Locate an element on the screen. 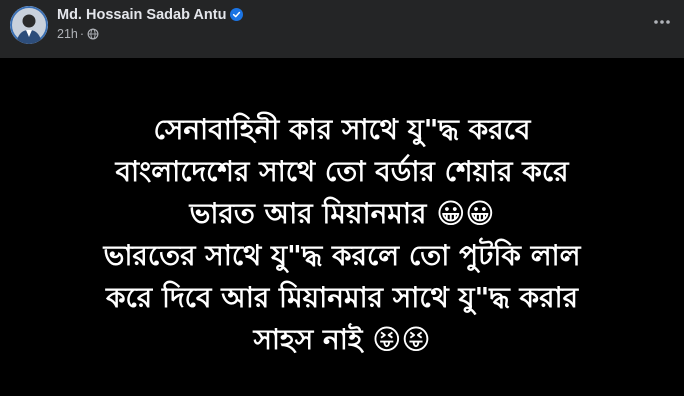 This screenshot has height=396, width=684. author-name: Md. Hossain Sadab Antu is located at coordinates (141, 15).